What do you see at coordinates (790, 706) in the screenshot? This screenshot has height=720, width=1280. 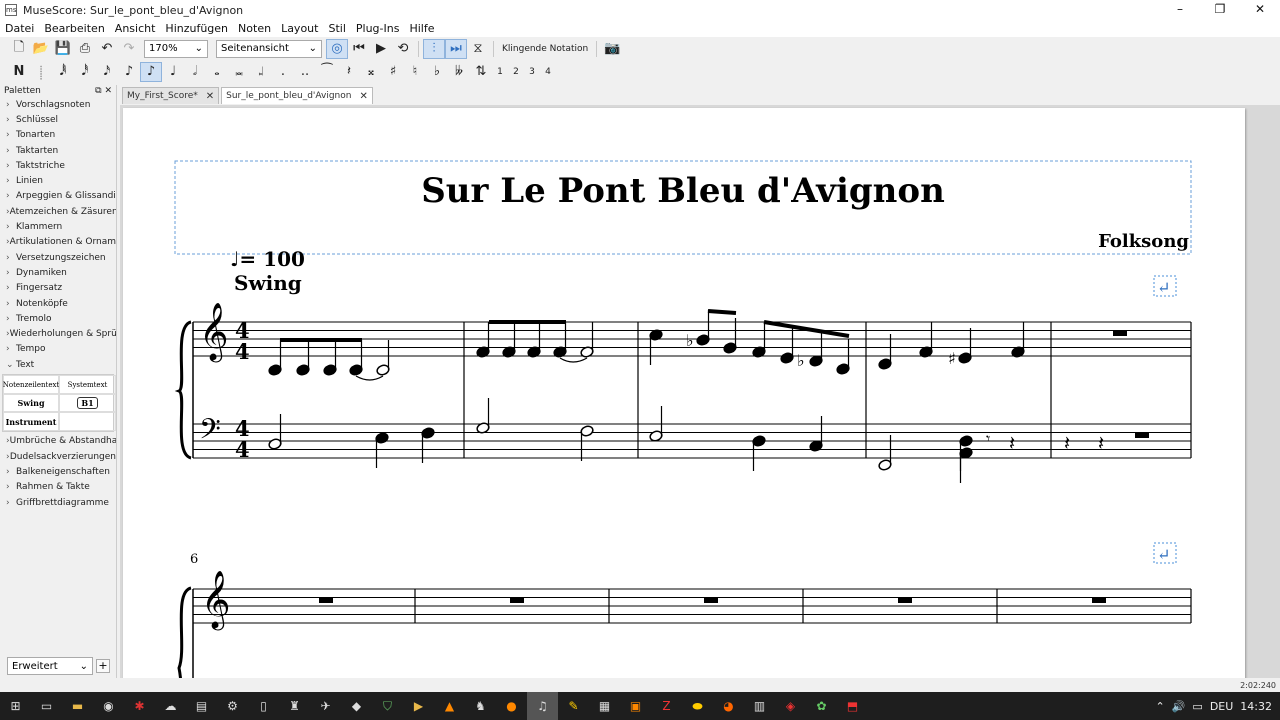 I see `app-icon: ◈` at bounding box center [790, 706].